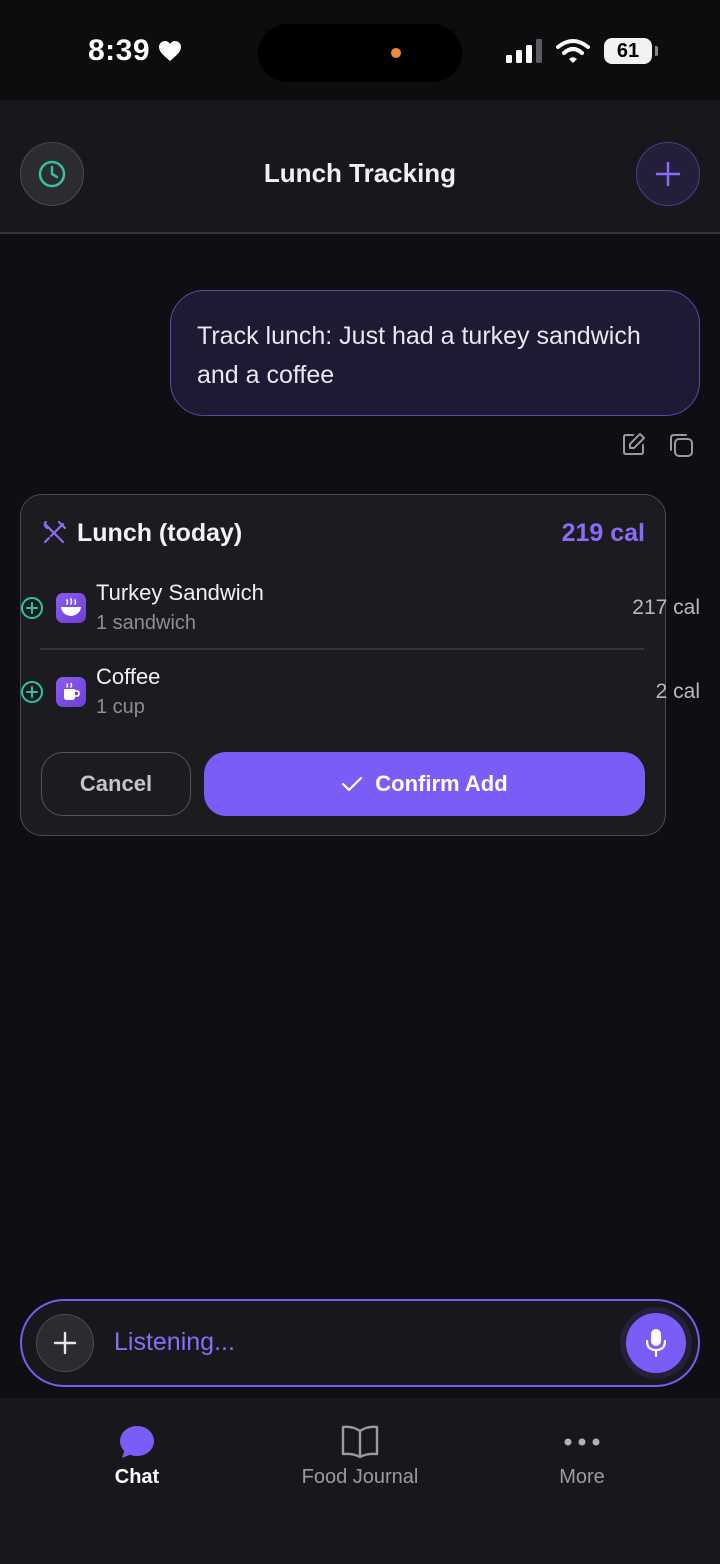 The image size is (720, 1564). I want to click on food-item-calories: 2 cal, so click(677, 691).